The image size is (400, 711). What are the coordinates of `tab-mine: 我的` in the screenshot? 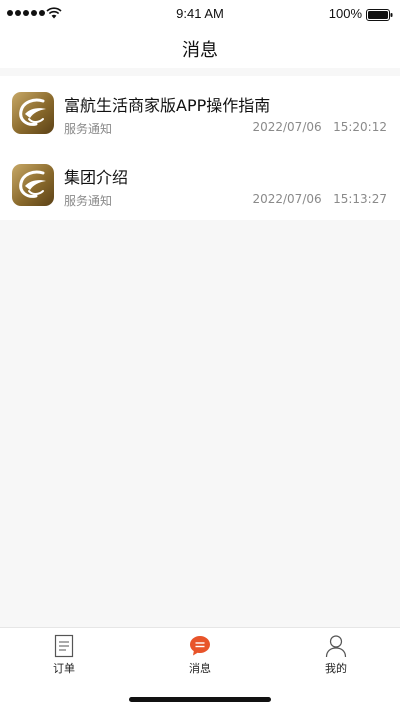 It's located at (336, 655).